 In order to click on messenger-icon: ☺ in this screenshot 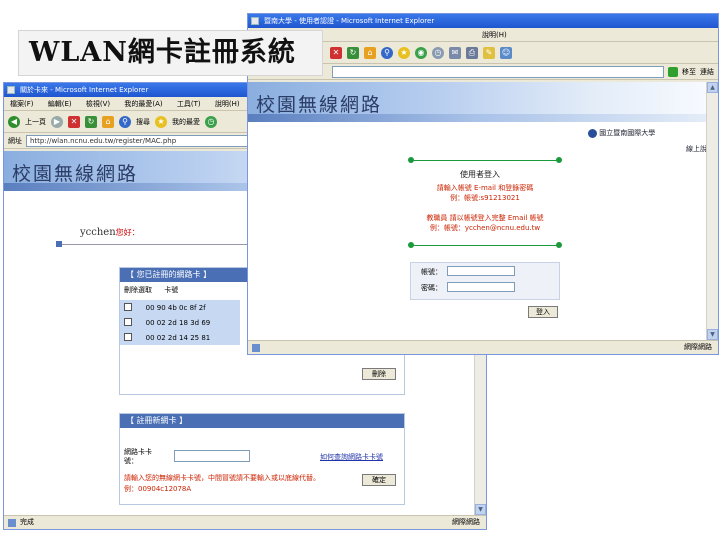, I will do `click(506, 52)`.